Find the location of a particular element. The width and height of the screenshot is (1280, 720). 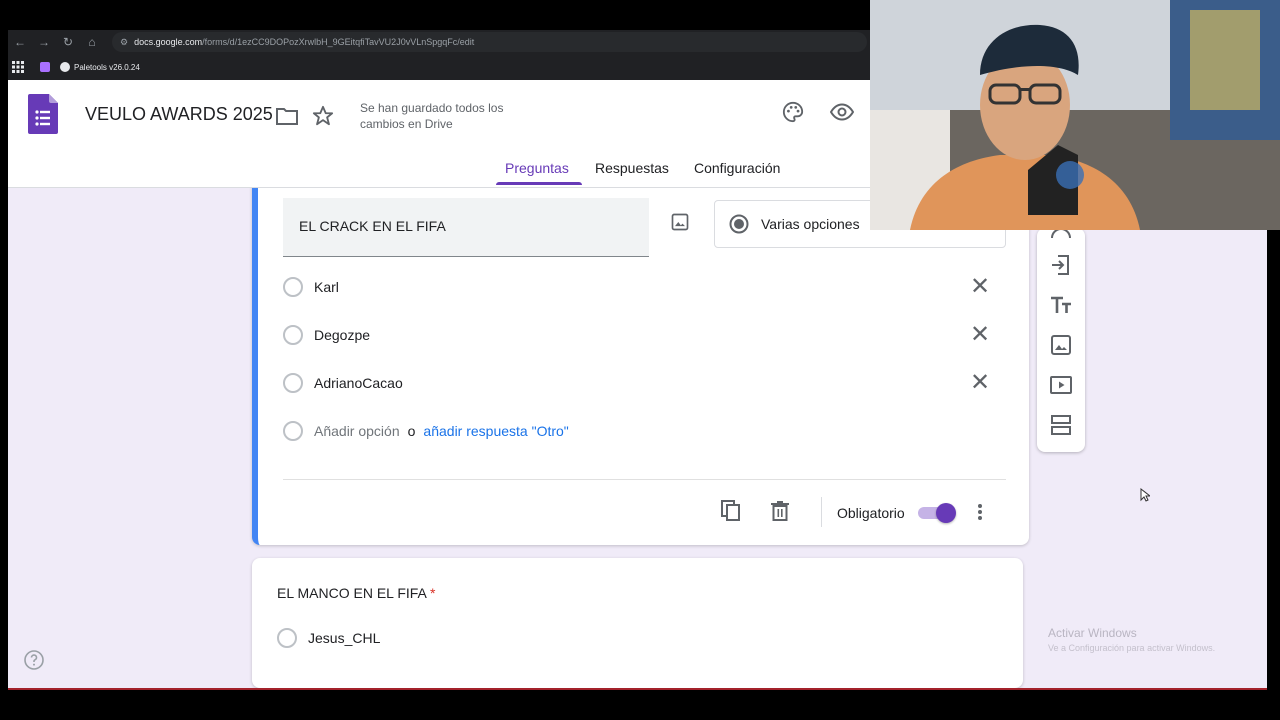

option-row: Karl is located at coordinates (311, 287).